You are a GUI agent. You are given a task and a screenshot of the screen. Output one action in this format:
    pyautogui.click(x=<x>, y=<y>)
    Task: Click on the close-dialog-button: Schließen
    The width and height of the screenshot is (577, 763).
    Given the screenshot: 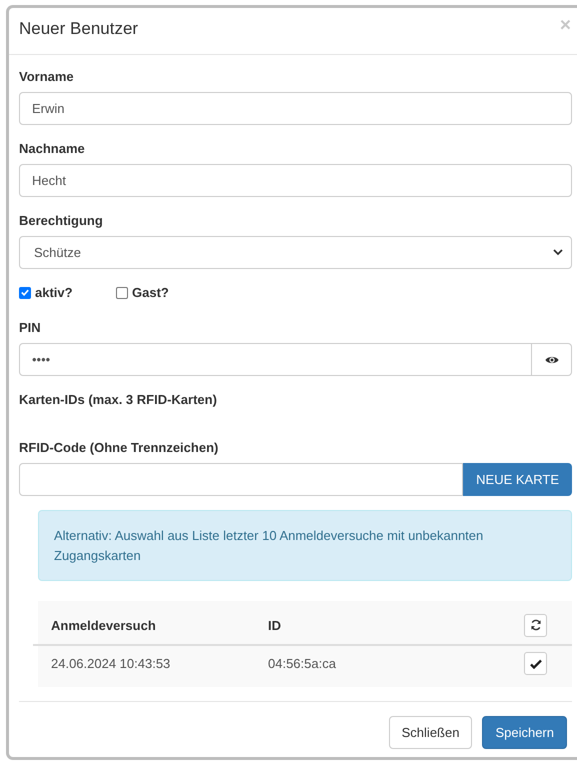 What is the action you would take?
    pyautogui.click(x=430, y=732)
    